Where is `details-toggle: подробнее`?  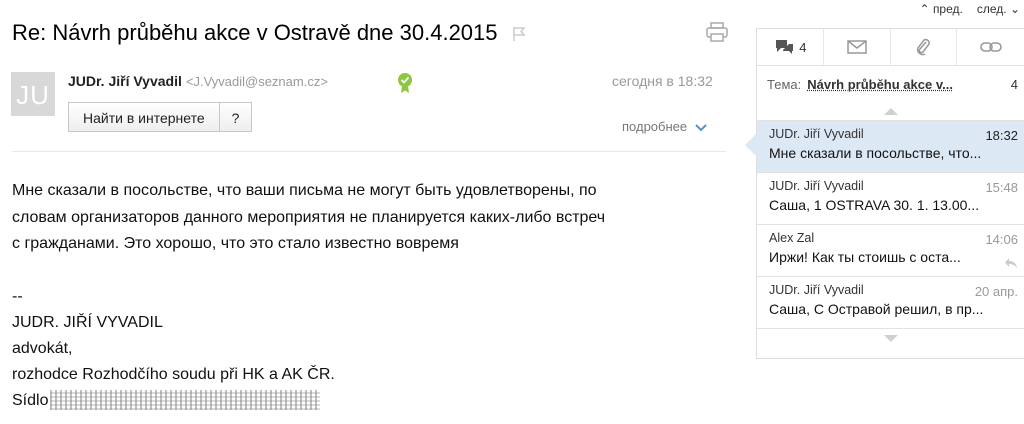 details-toggle: подробнее is located at coordinates (664, 126).